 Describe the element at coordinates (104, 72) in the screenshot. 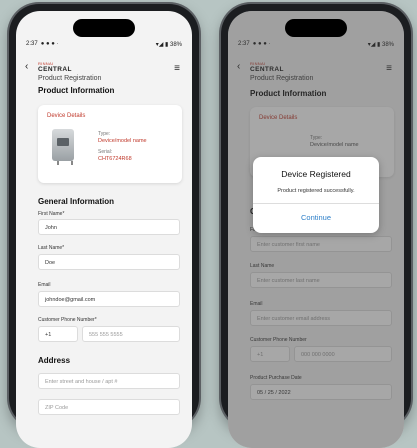

I see `app-header: ‹ RINNAI CENTRAL ≡ Product Registration` at that location.